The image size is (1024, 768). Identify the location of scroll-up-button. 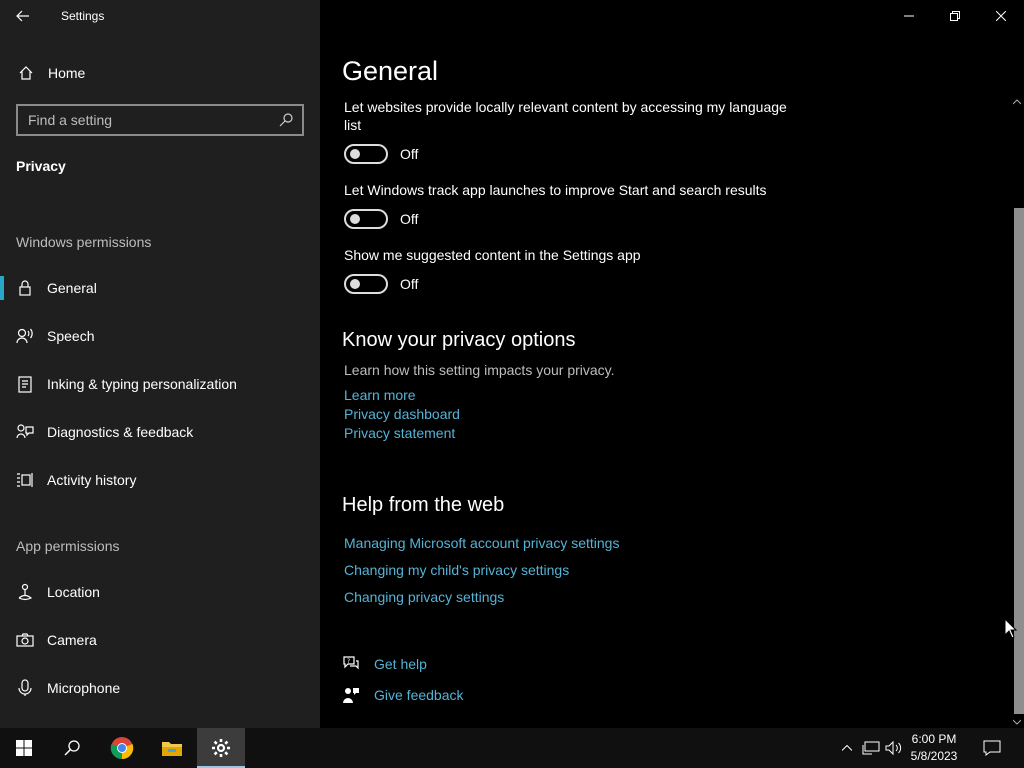
(1017, 102).